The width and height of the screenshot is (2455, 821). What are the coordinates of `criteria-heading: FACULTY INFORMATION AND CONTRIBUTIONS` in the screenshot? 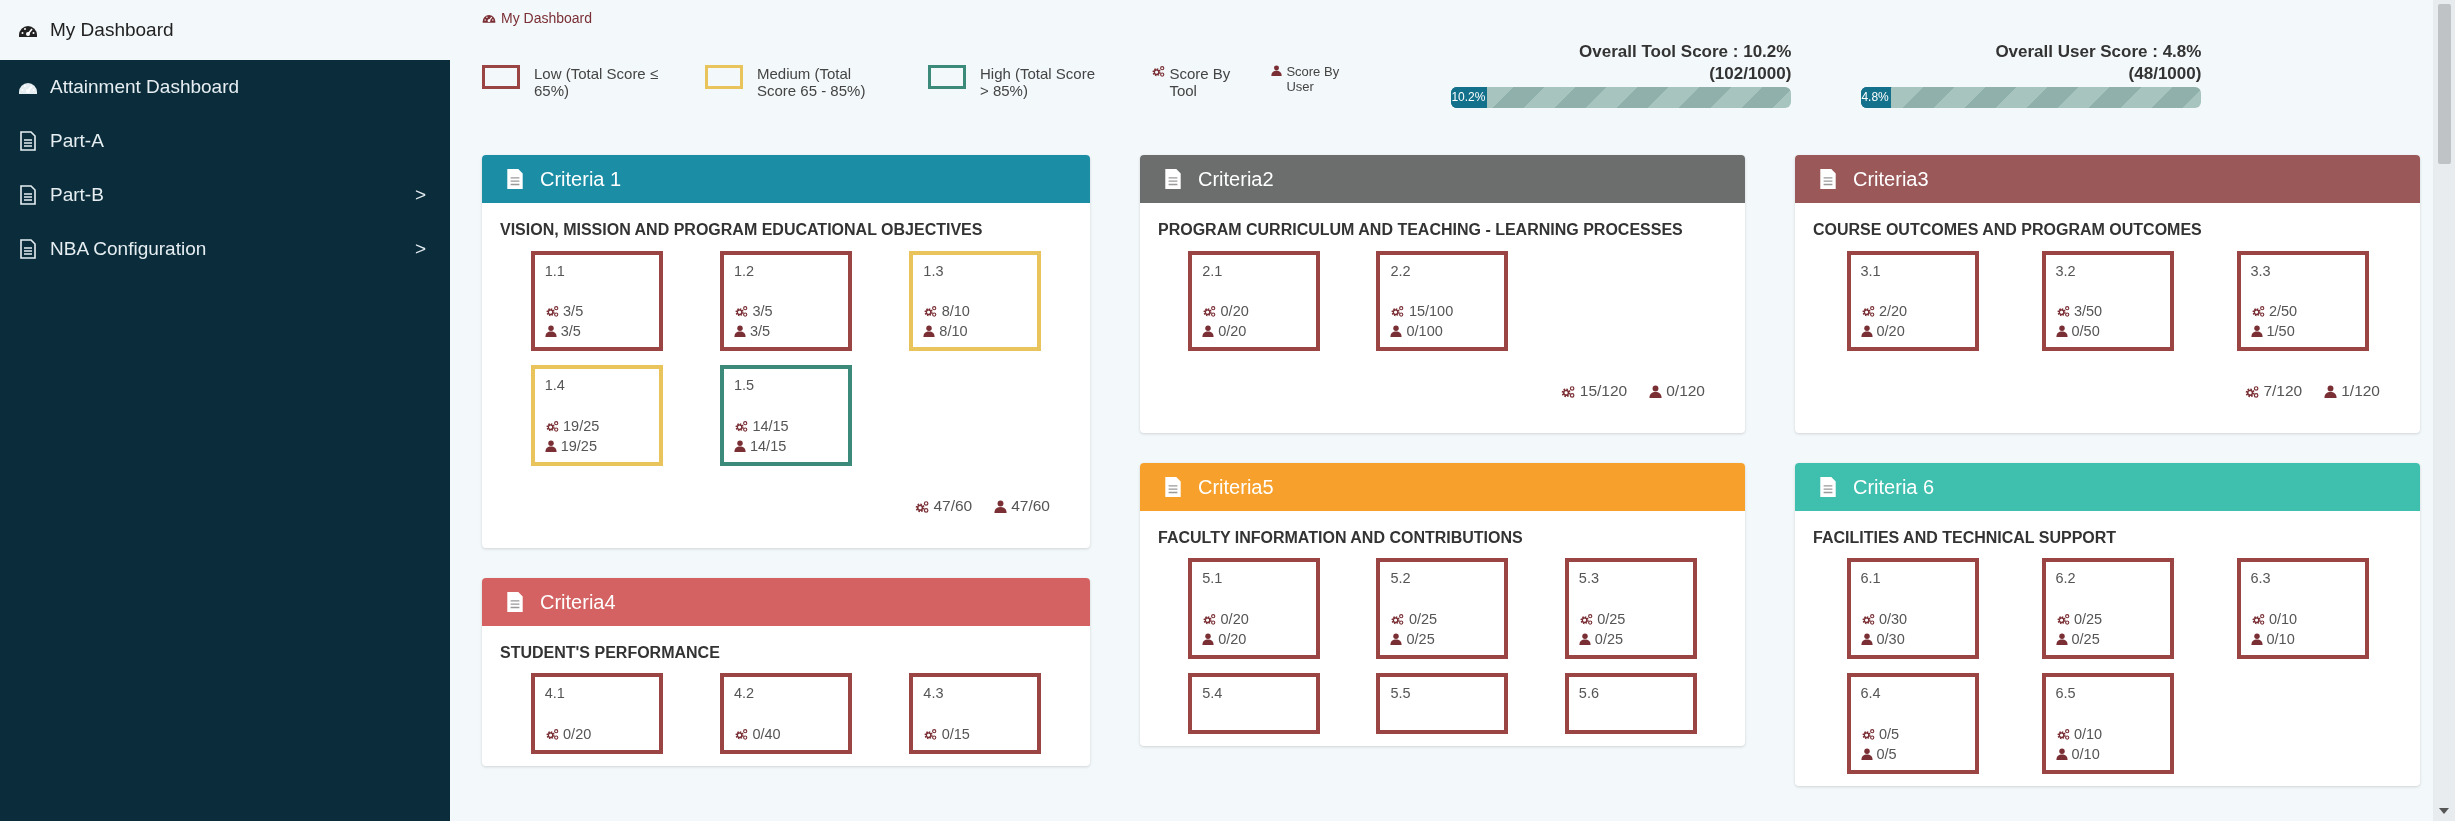 It's located at (1340, 537).